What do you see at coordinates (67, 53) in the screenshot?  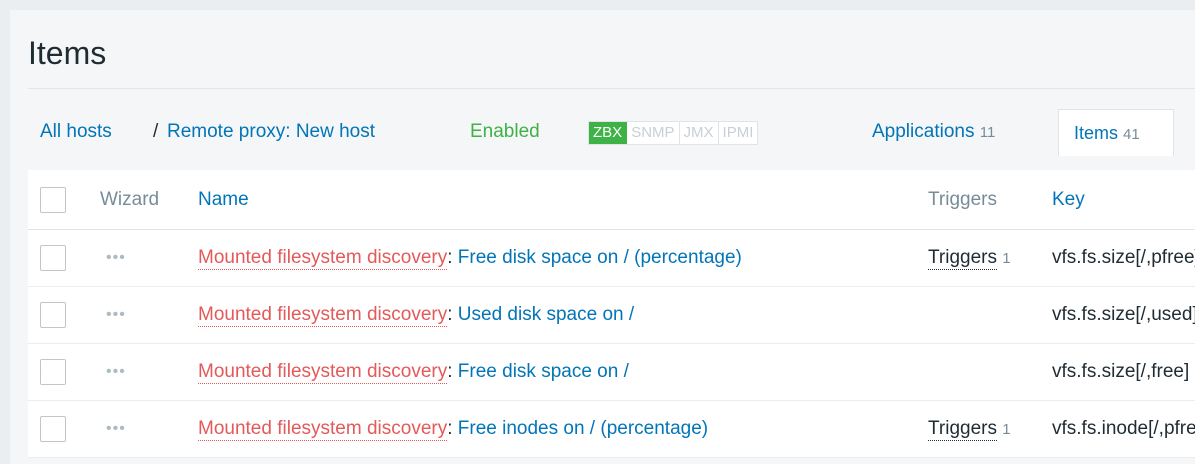 I see `page-title: Items` at bounding box center [67, 53].